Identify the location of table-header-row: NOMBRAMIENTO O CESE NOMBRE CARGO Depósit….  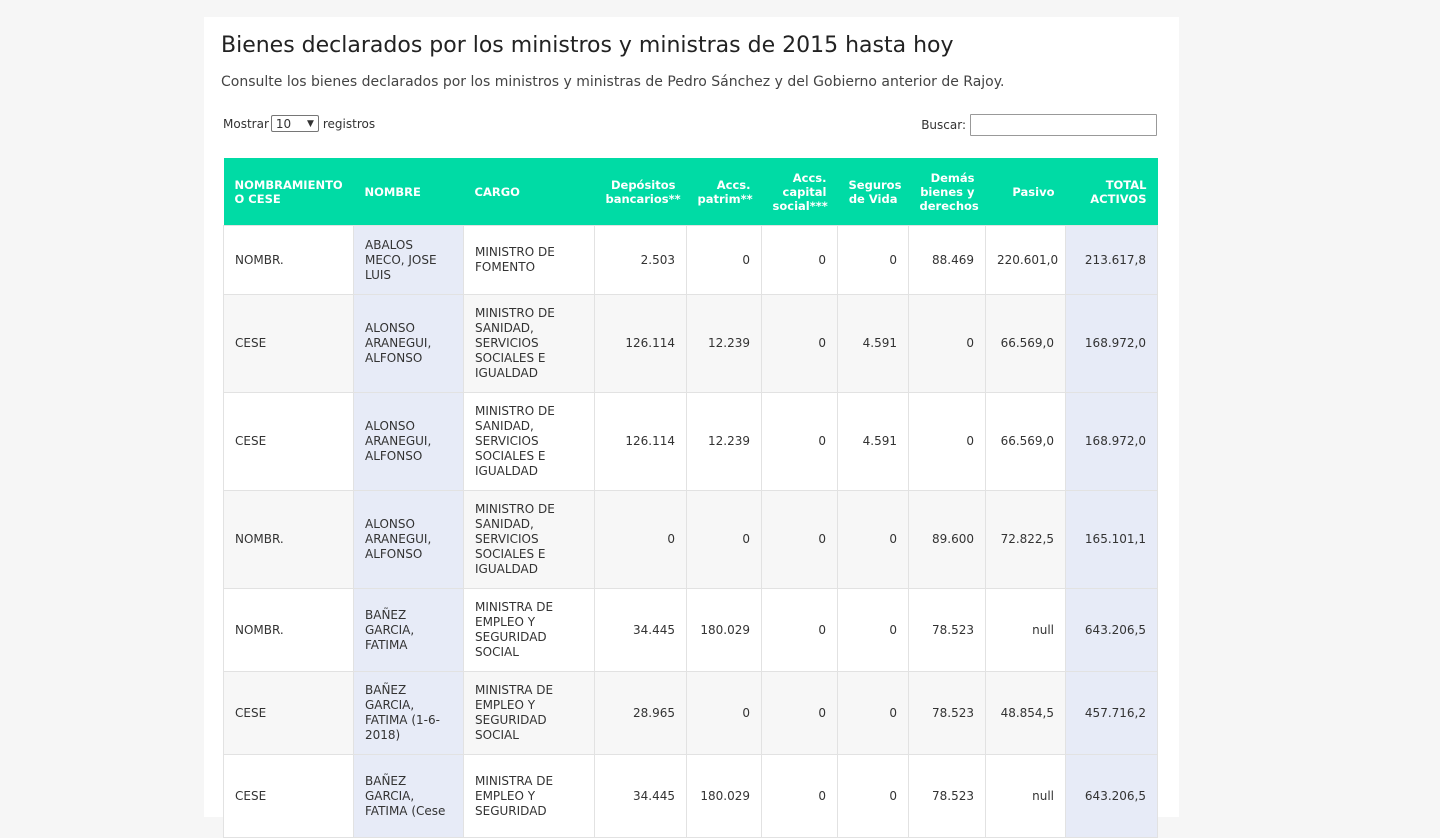
(690, 192).